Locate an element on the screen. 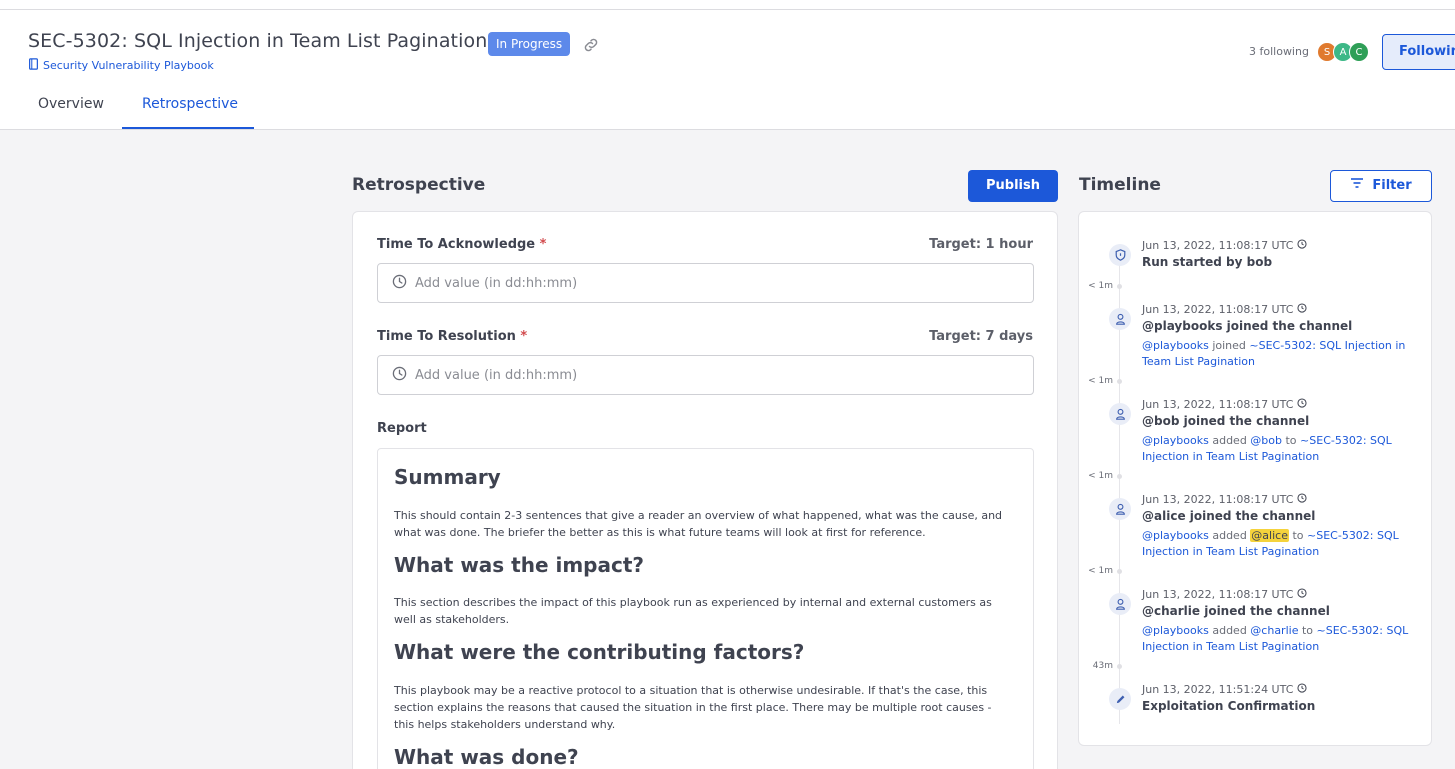 The image size is (1455, 769). avatar: C is located at coordinates (1359, 52).